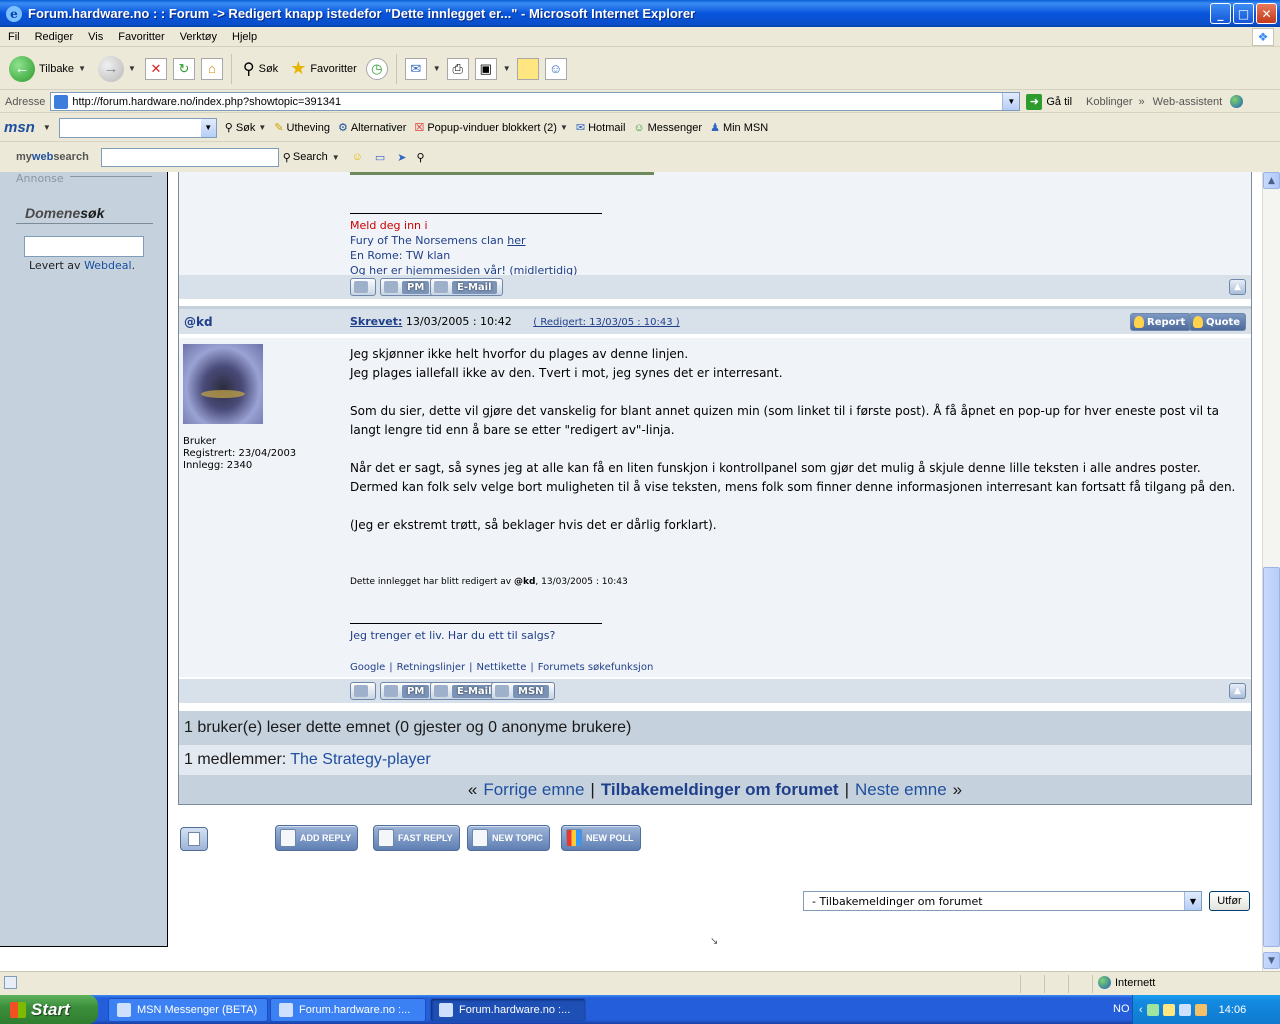  Describe the element at coordinates (507, 68) in the screenshot. I see `edit-dropdown-icon: ▼` at that location.